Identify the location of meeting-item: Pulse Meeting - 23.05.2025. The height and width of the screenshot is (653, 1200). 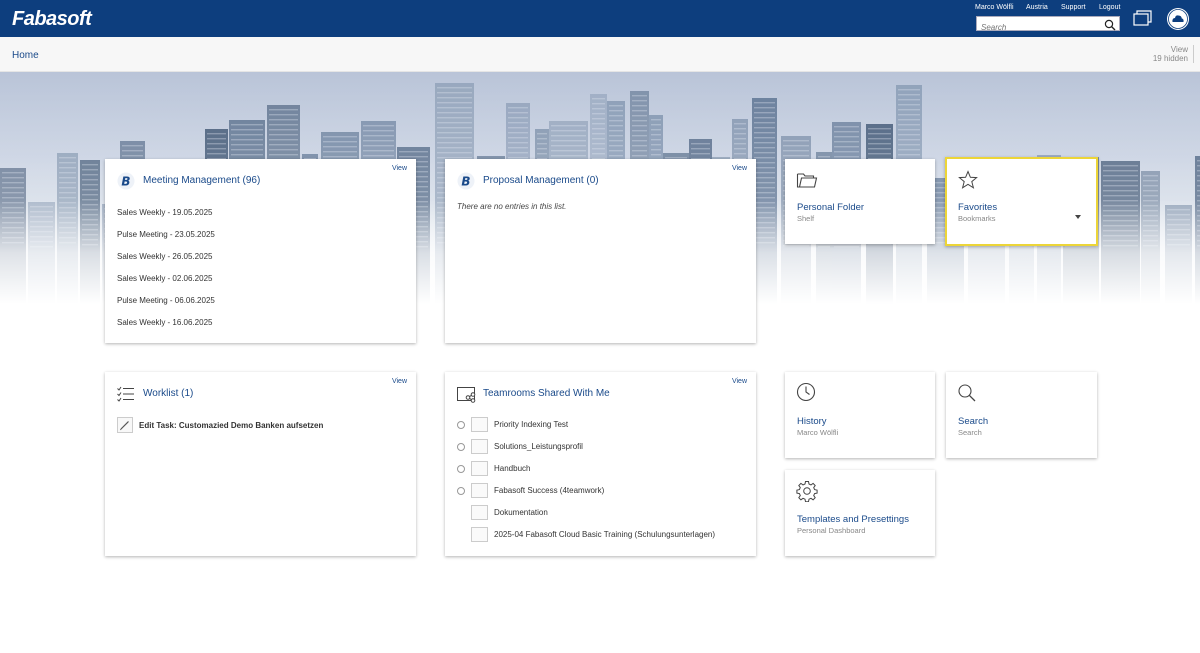
(166, 234).